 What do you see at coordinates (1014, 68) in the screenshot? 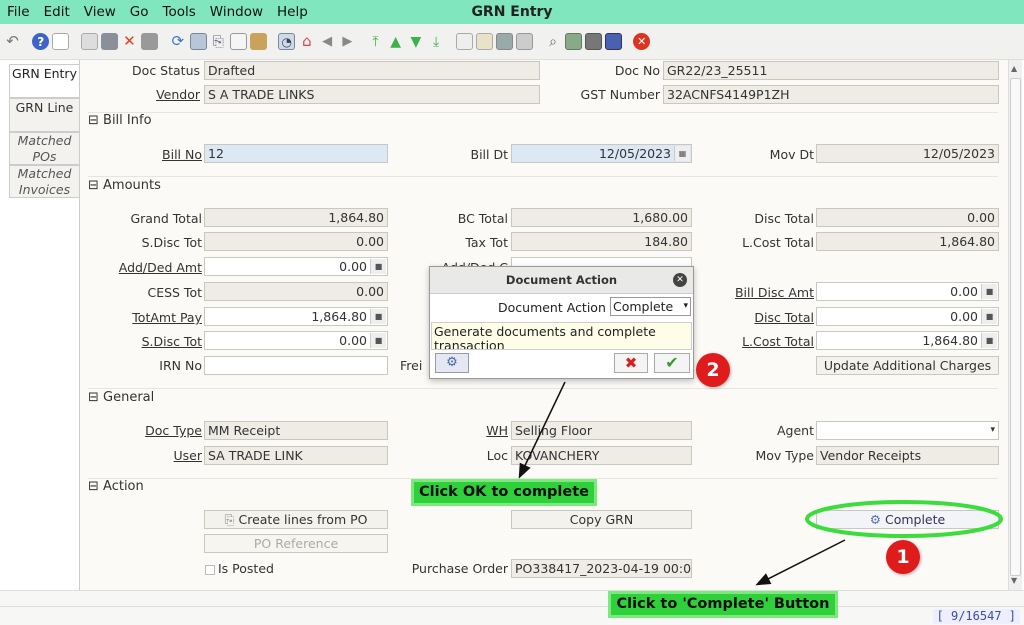
I see `scroll-up-icon: ▲` at bounding box center [1014, 68].